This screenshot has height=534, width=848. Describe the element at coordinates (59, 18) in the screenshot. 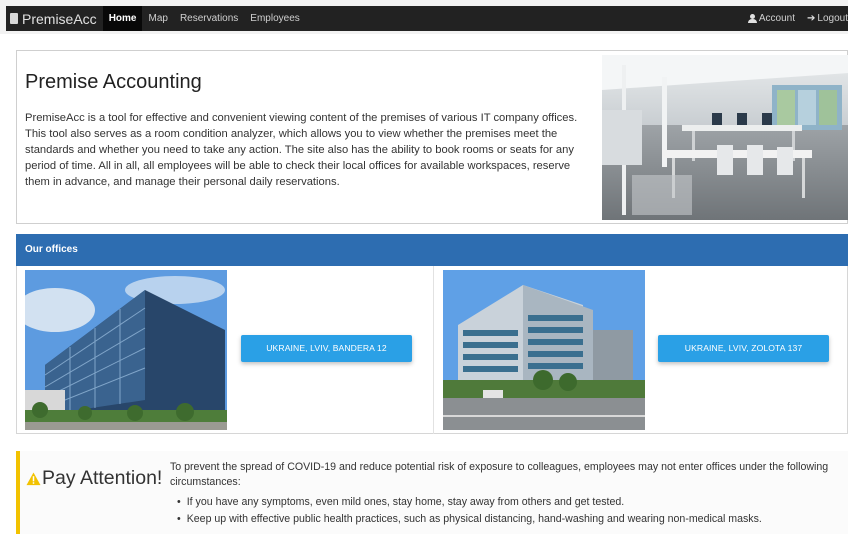

I see `brand-label: PremiseAcc` at that location.